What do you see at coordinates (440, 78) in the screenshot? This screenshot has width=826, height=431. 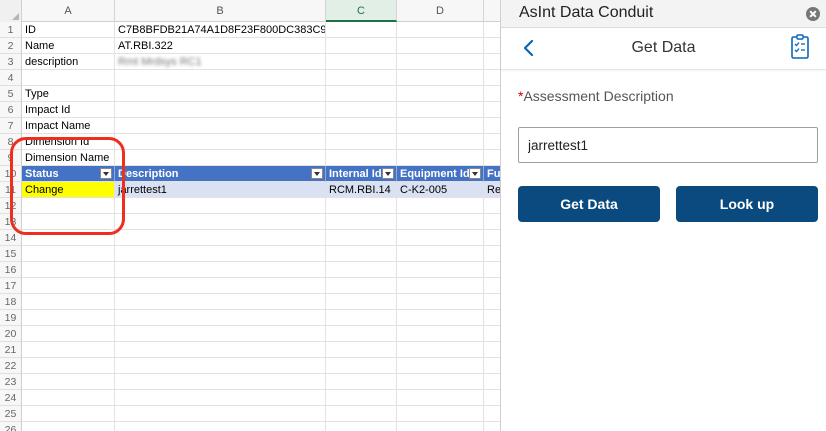 I see `cell-d4` at bounding box center [440, 78].